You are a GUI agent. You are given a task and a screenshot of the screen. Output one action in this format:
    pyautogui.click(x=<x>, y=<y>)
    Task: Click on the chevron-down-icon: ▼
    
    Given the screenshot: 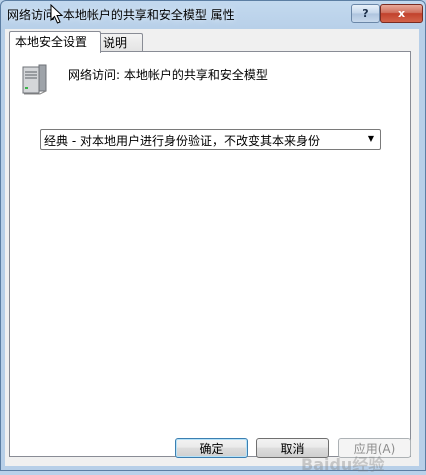 What is the action you would take?
    pyautogui.click(x=371, y=139)
    